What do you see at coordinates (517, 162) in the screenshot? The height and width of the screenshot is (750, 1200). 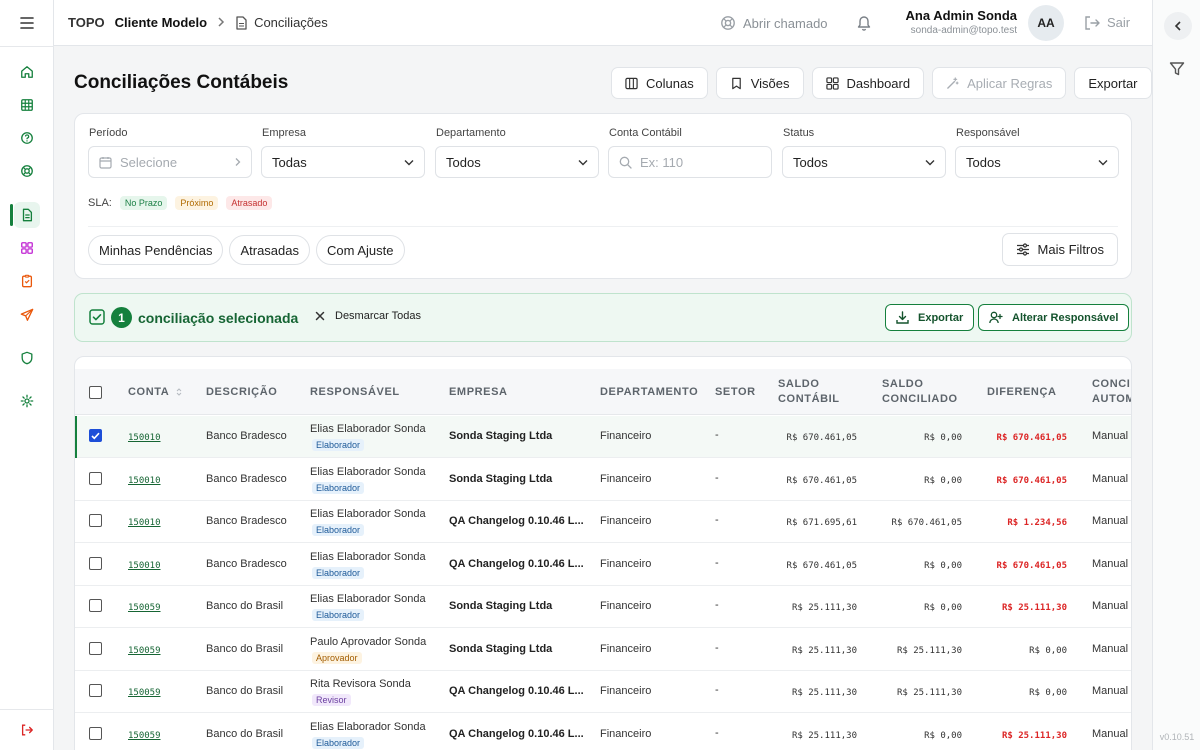 I see `department-select: Todos` at bounding box center [517, 162].